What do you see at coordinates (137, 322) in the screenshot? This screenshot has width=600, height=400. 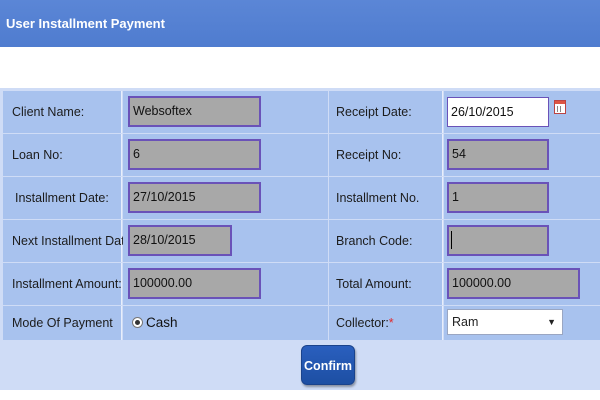 I see `cash-radio` at bounding box center [137, 322].